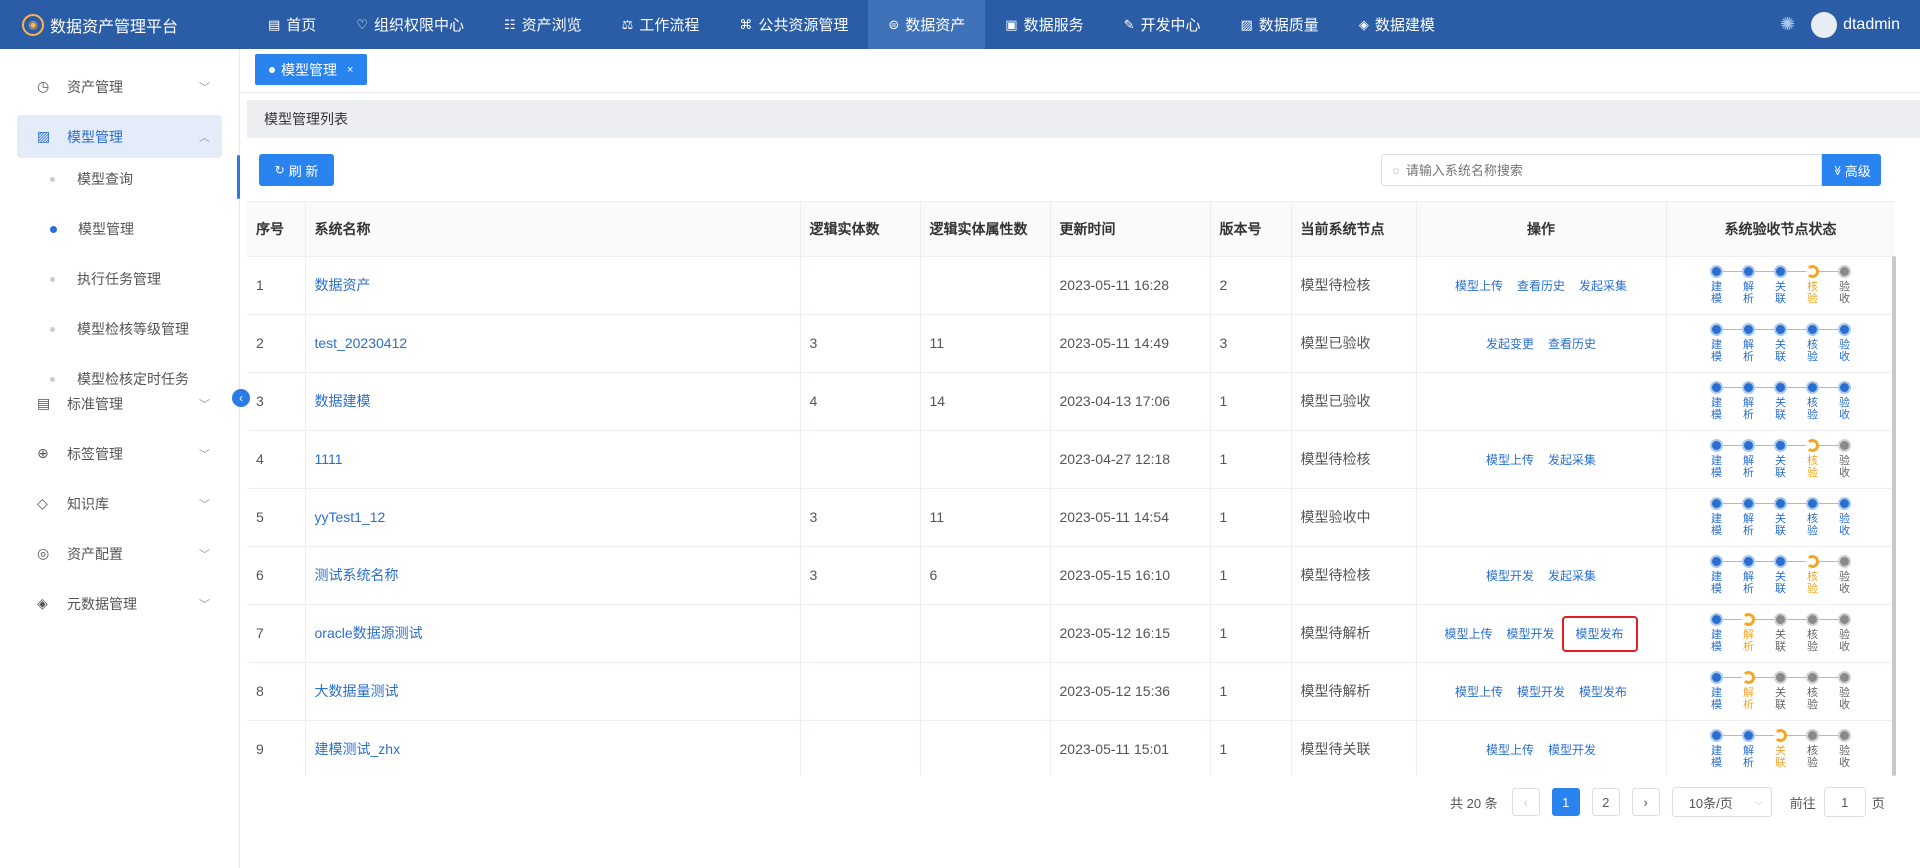 The height and width of the screenshot is (868, 1920). I want to click on assistant-icon: ✺, so click(1787, 24).